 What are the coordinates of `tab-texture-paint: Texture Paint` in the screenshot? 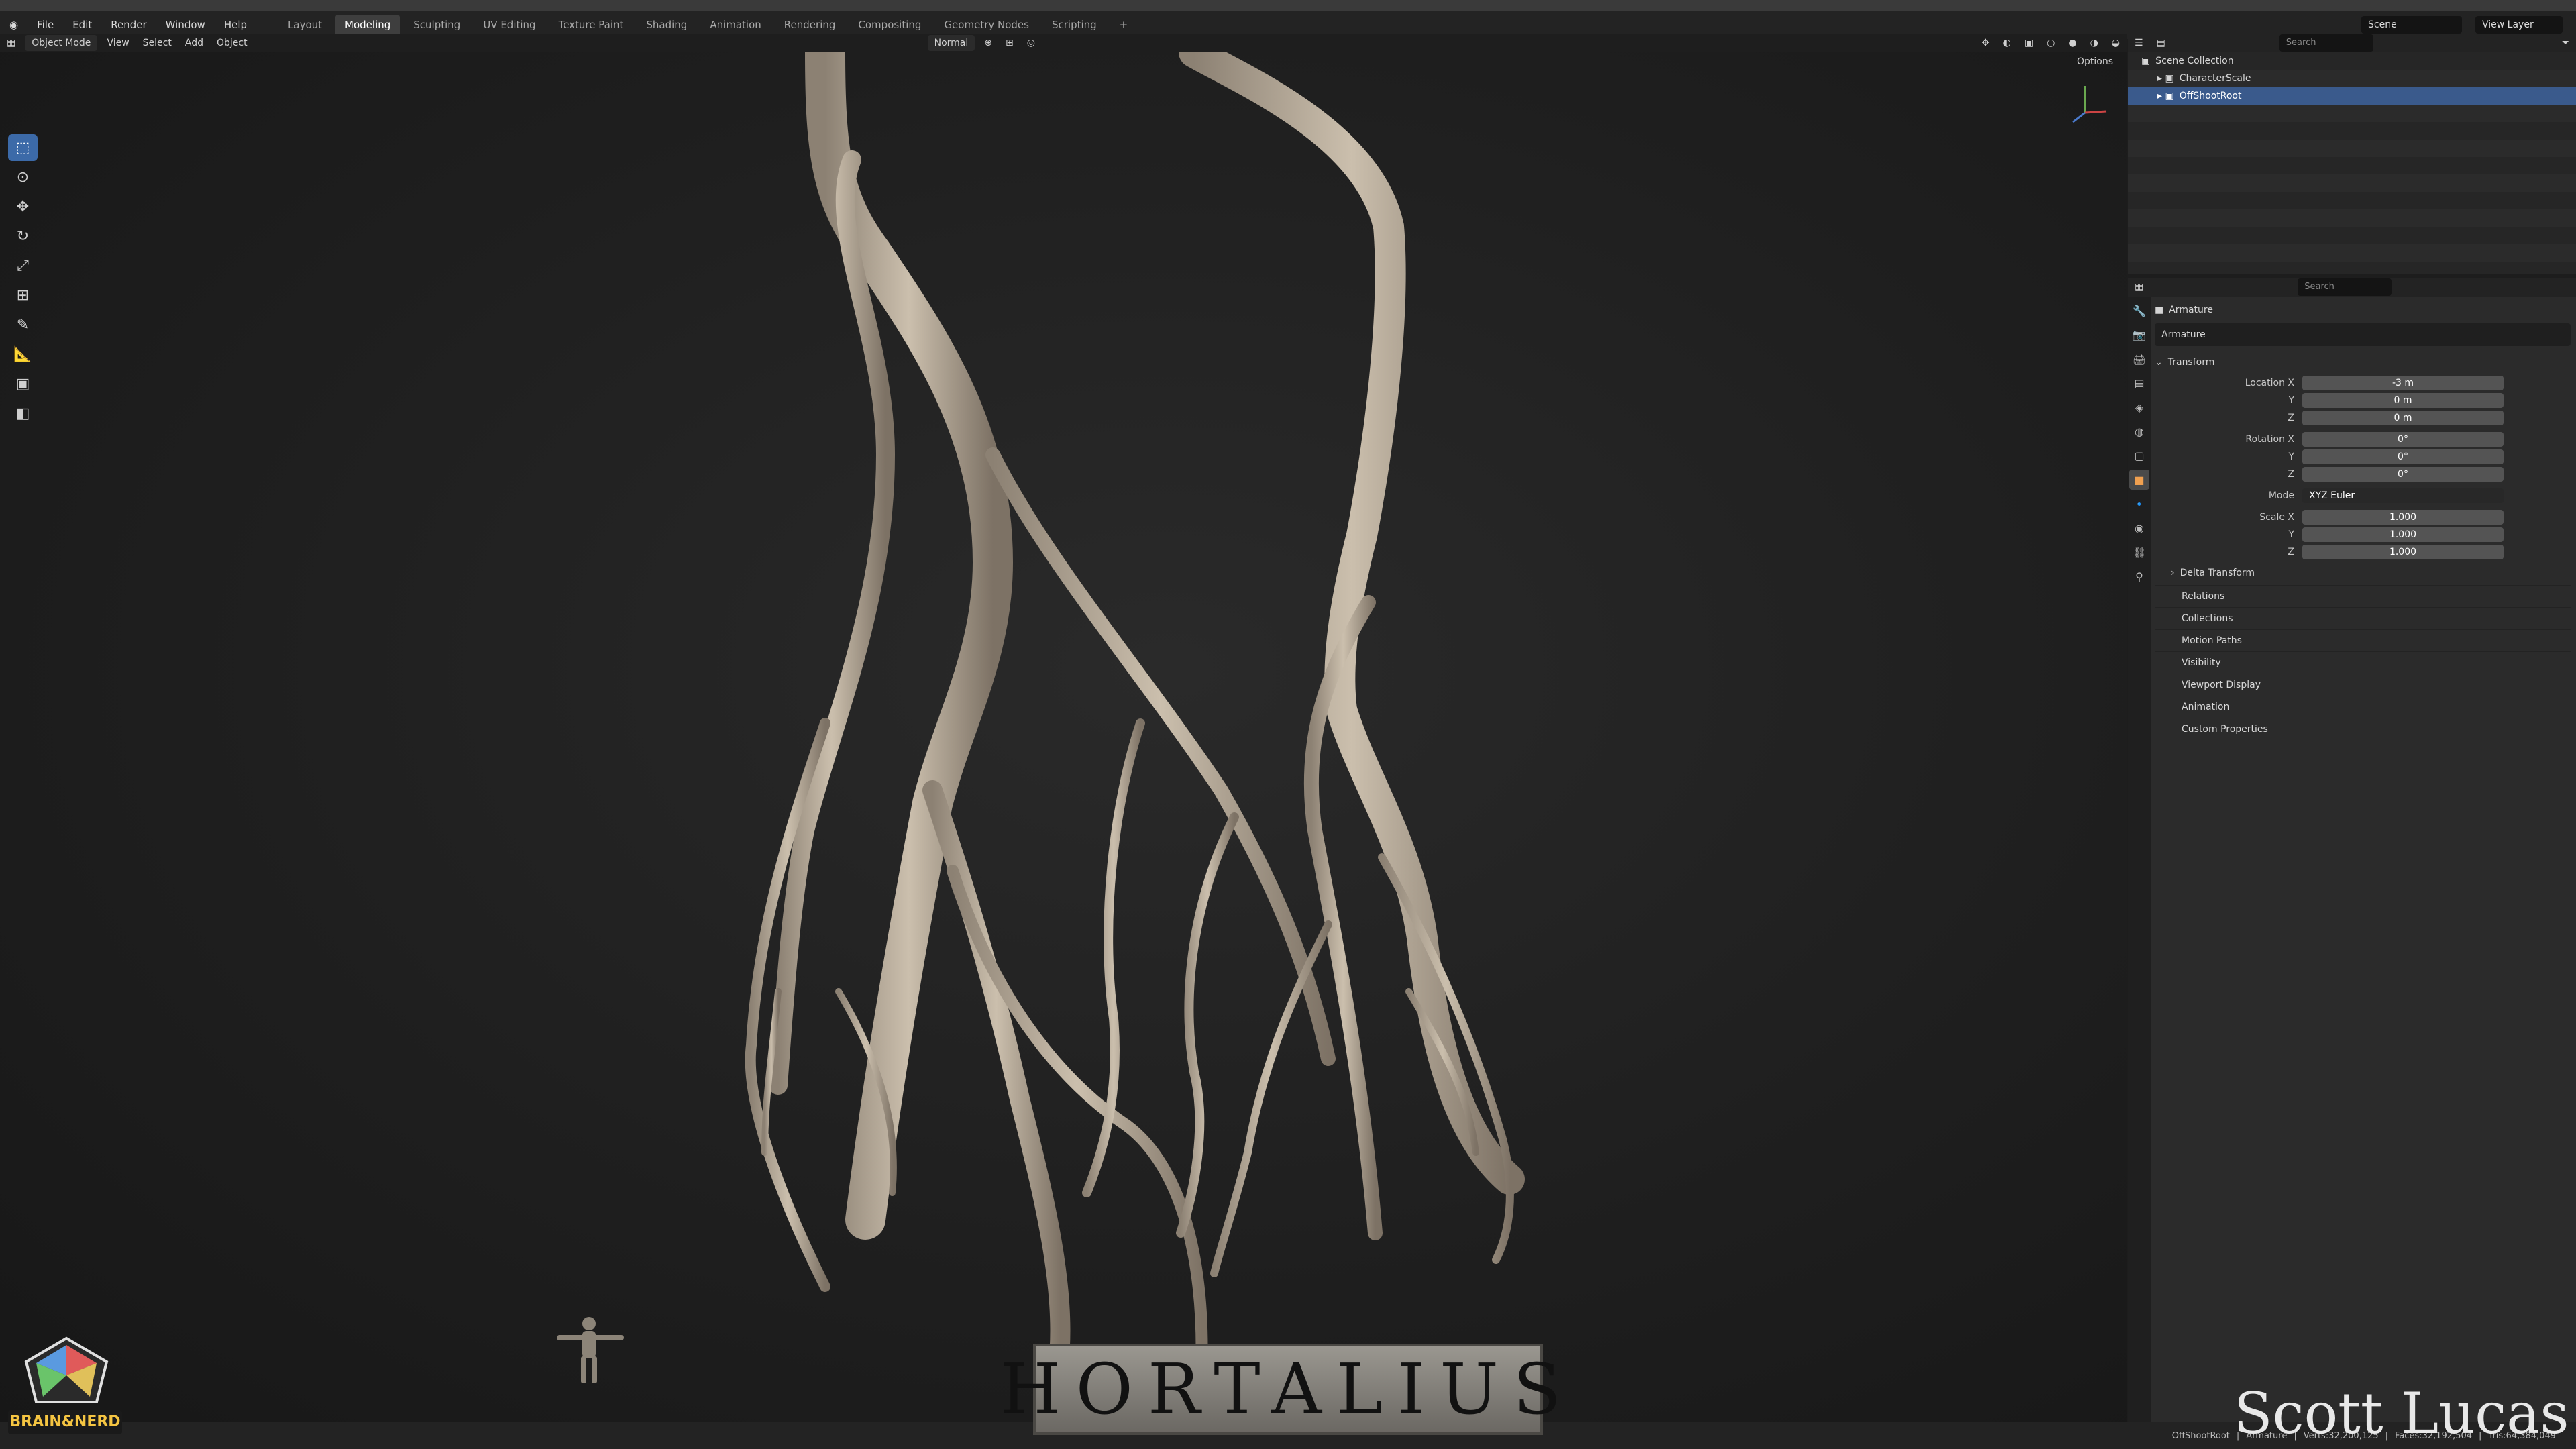 It's located at (591, 25).